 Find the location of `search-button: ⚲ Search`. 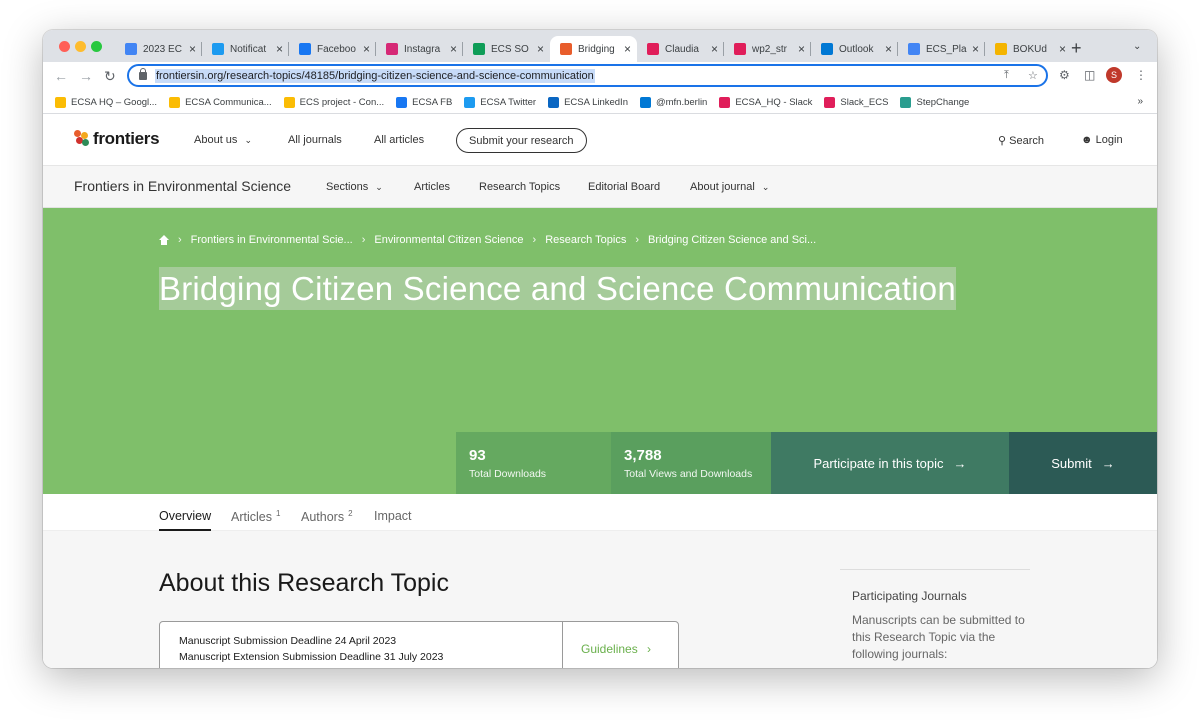

search-button: ⚲ Search is located at coordinates (1021, 140).